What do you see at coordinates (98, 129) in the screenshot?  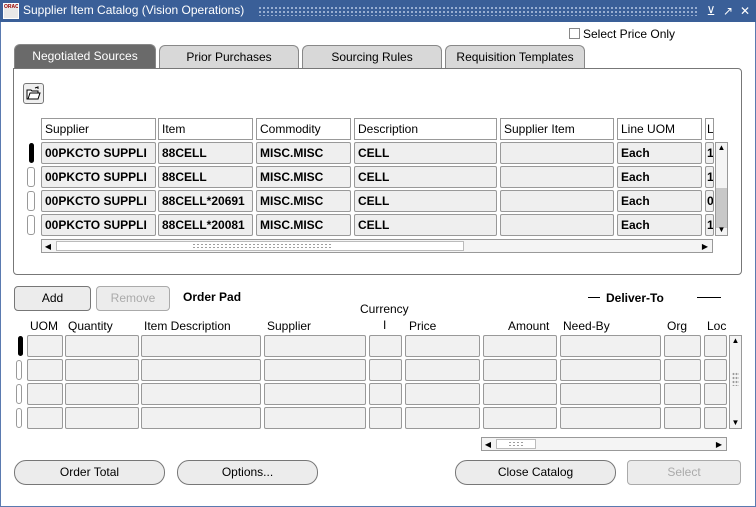 I see `col-header-supplier: Supplier` at bounding box center [98, 129].